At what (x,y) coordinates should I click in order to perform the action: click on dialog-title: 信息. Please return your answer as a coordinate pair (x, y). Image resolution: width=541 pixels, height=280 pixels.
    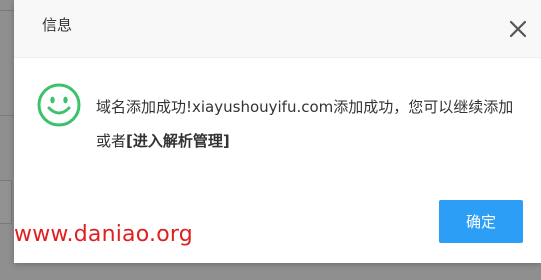
    Looking at the image, I should click on (57, 25).